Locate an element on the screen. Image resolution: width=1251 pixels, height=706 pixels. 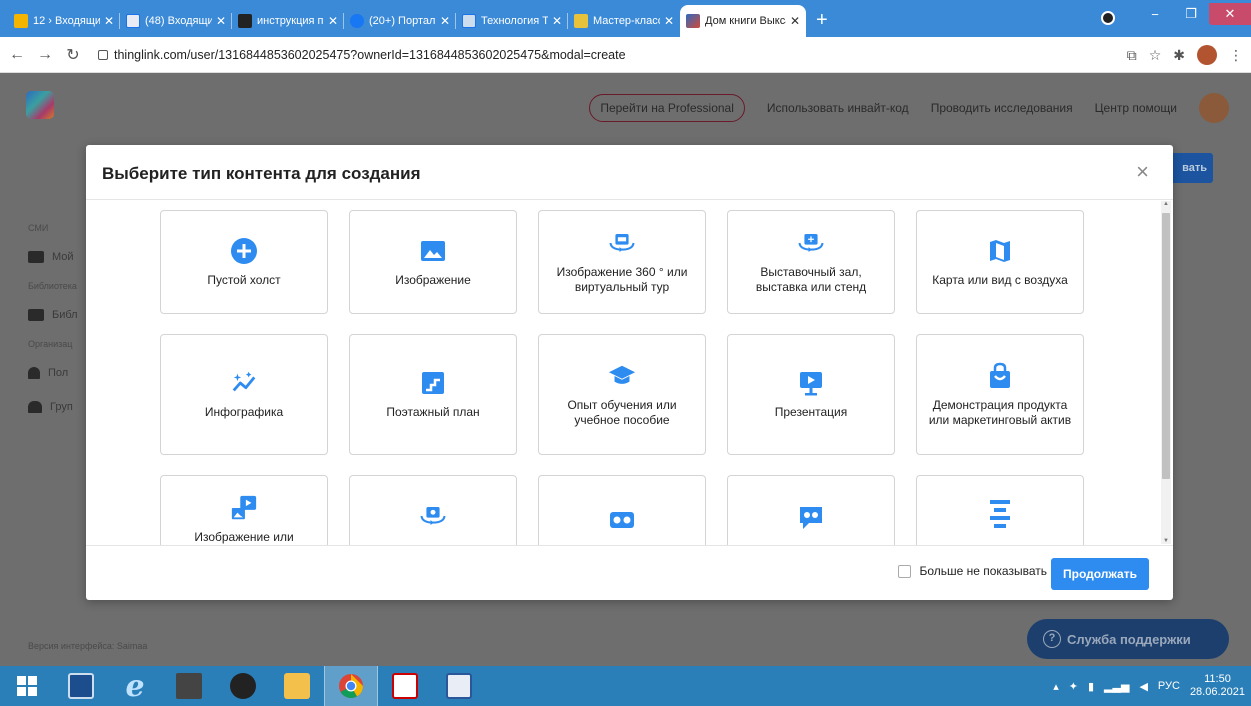
extensions-puzzle-icon: ✱ is located at coordinates (1179, 55).